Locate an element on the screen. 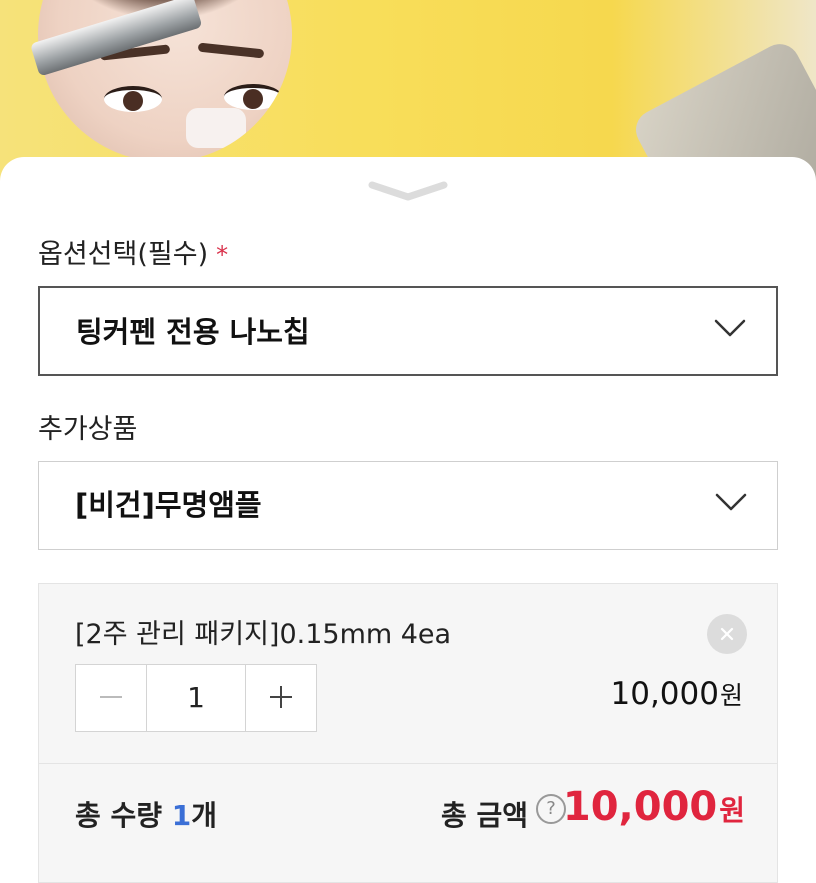 This screenshot has width=816, height=883. item-price: 10,000원 is located at coordinates (677, 694).